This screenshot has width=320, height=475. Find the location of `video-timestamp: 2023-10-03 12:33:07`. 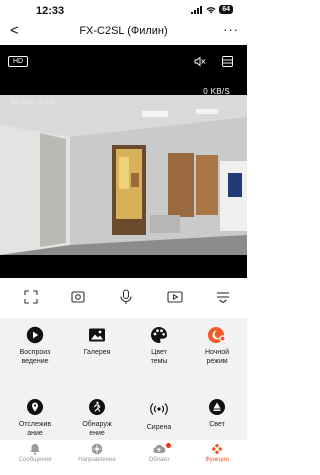

video-timestamp: 2023-10-03 12:33:07 is located at coordinates (33, 102).